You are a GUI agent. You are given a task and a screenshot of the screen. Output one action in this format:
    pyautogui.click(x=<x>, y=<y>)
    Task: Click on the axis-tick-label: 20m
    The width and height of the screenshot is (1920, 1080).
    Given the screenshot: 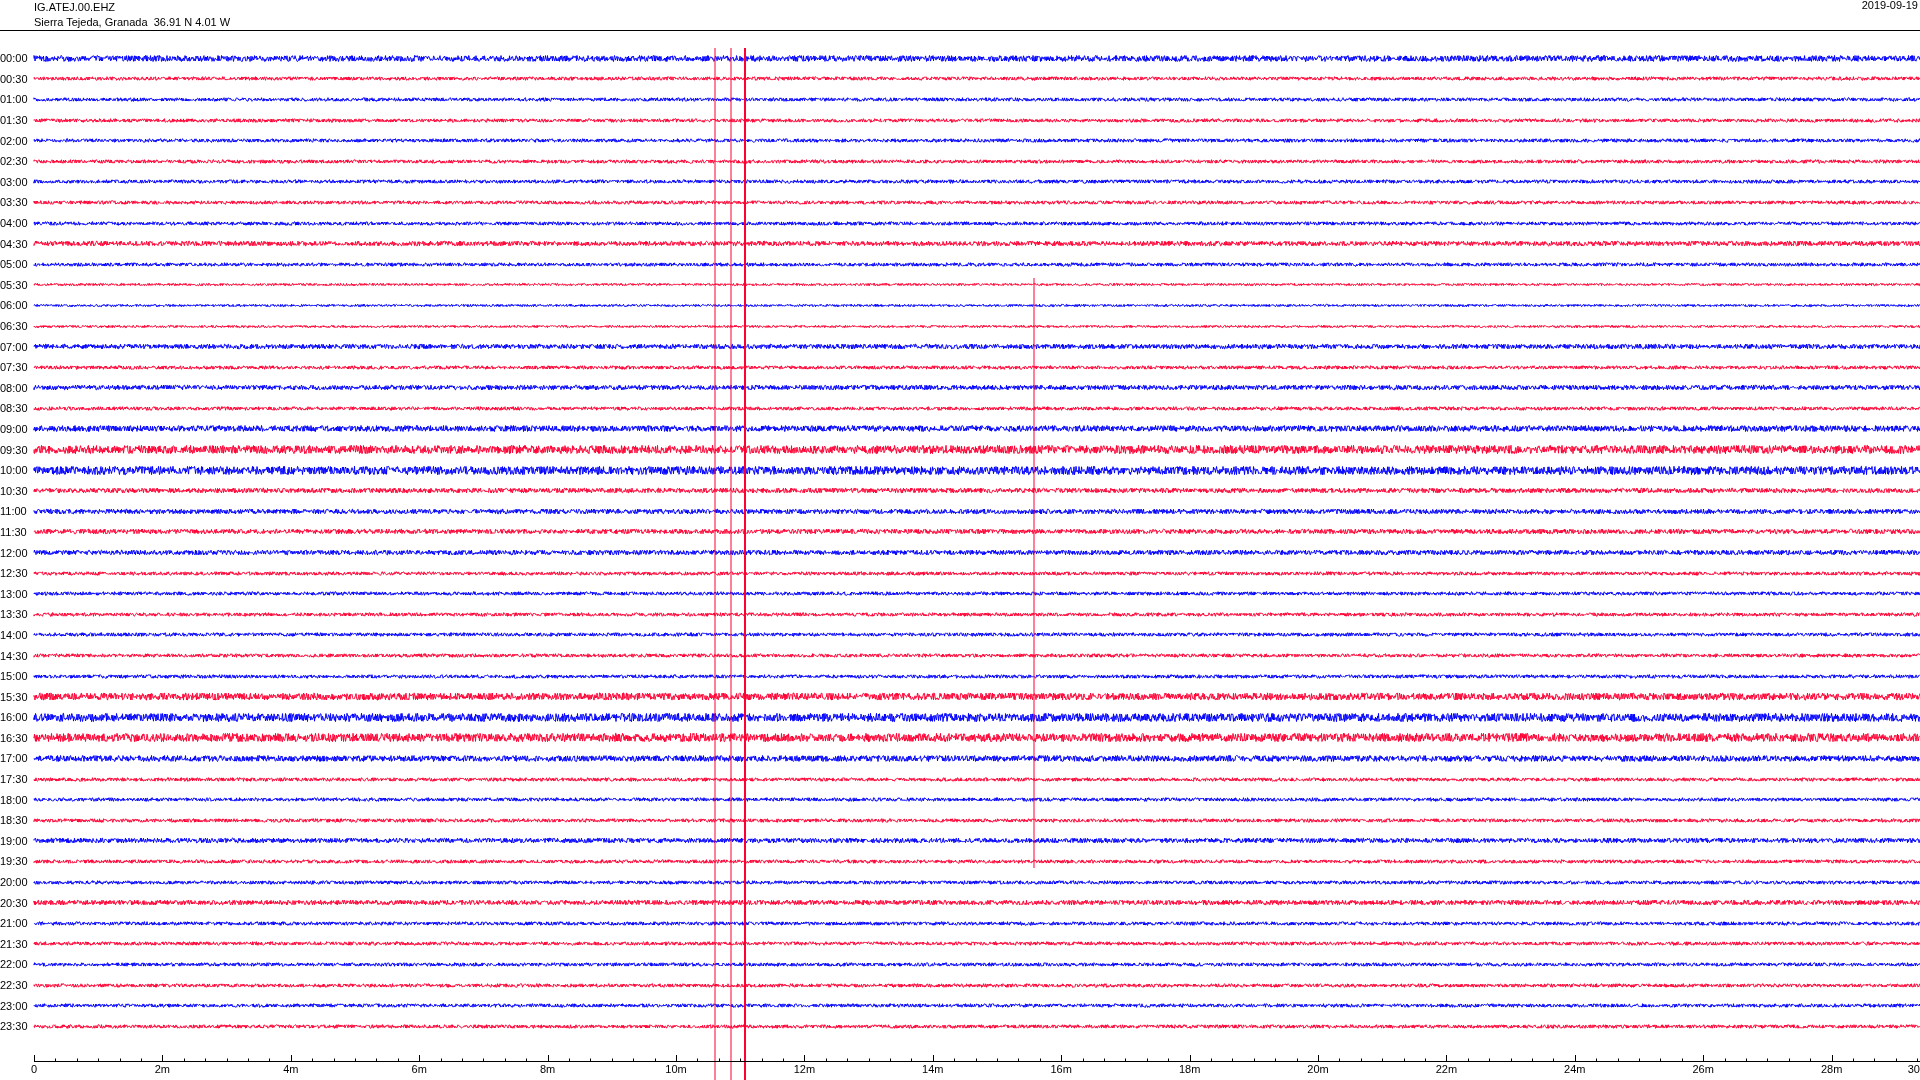 What is the action you would take?
    pyautogui.click(x=1318, y=1069)
    